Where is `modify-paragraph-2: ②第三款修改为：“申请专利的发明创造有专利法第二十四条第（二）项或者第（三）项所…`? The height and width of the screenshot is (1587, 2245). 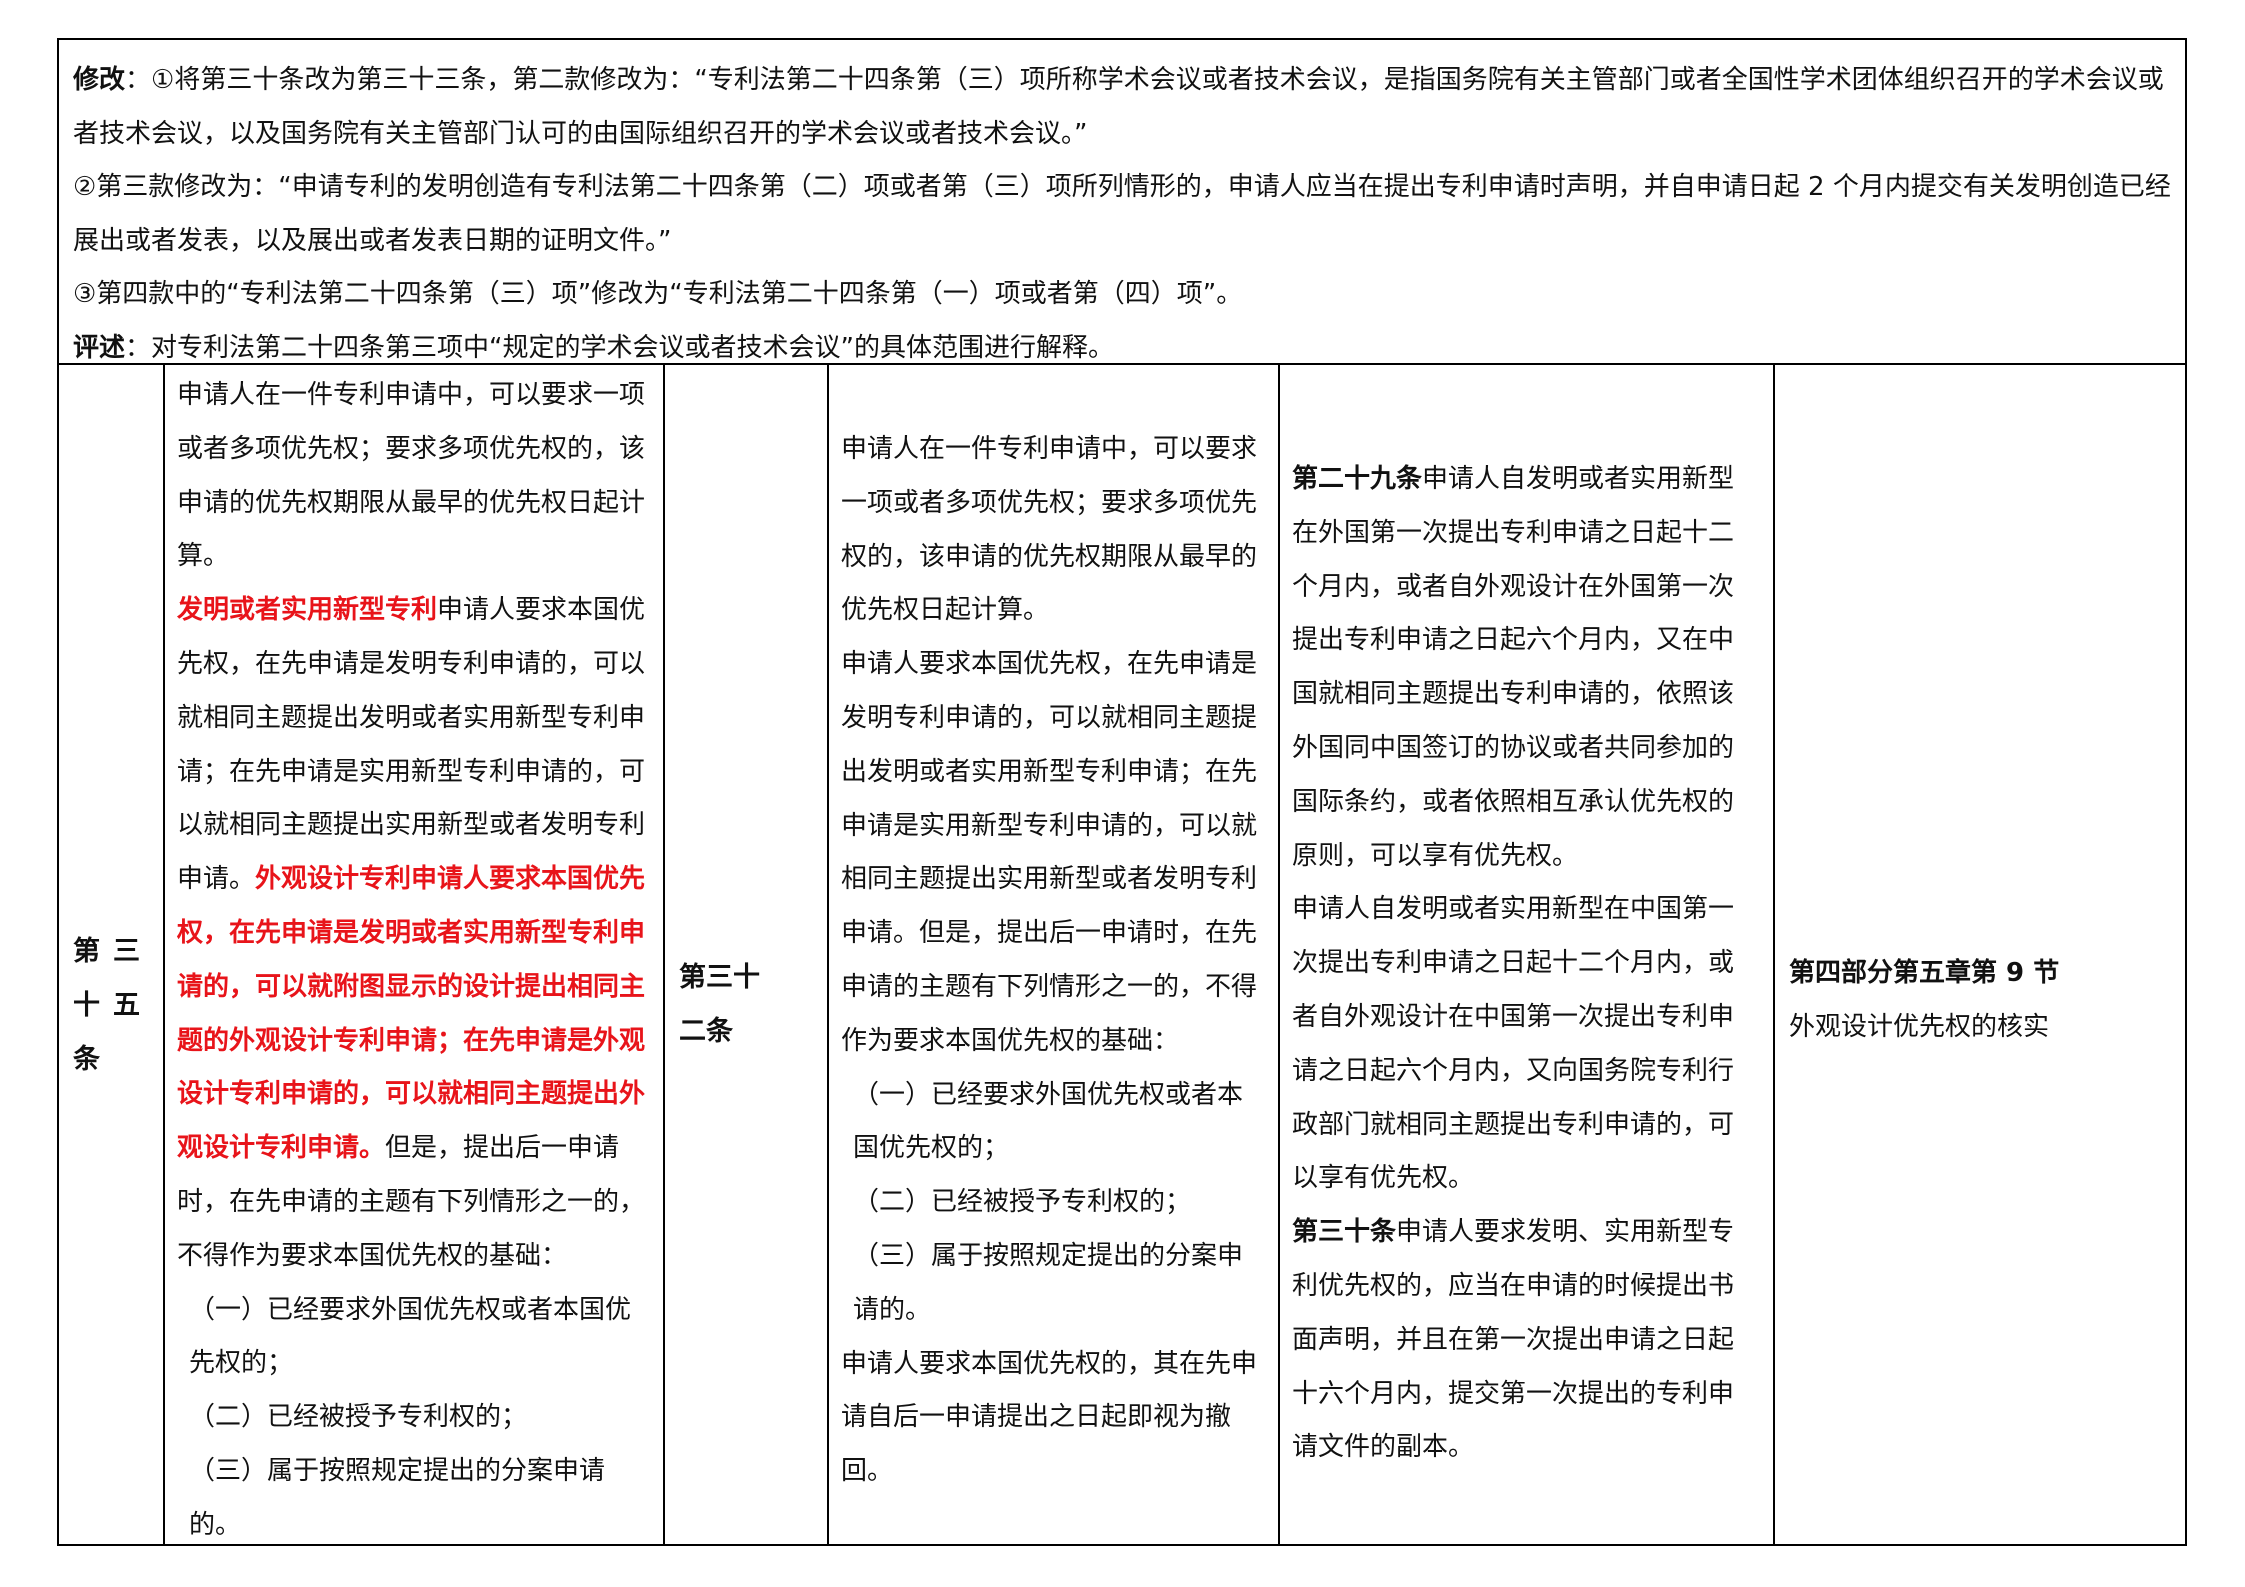 modify-paragraph-2: ②第三款修改为：“申请专利的发明创造有专利法第二十四条第（二）项或者第（三）项所… is located at coordinates (1122, 214).